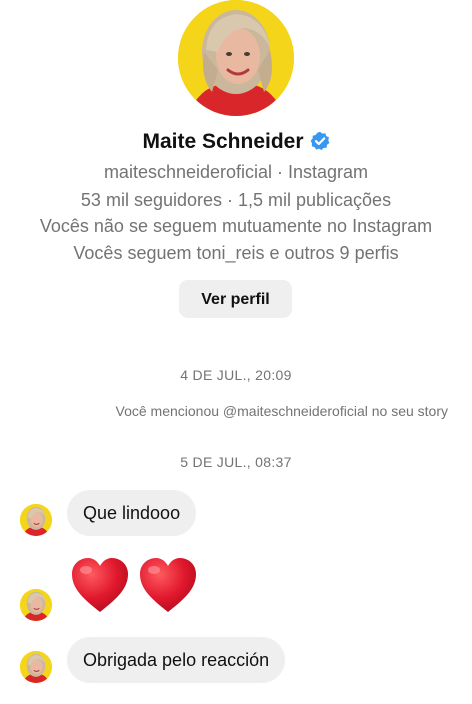 This screenshot has height=704, width=472. Describe the element at coordinates (235, 299) in the screenshot. I see `view-profile-button: Ver perfil` at that location.